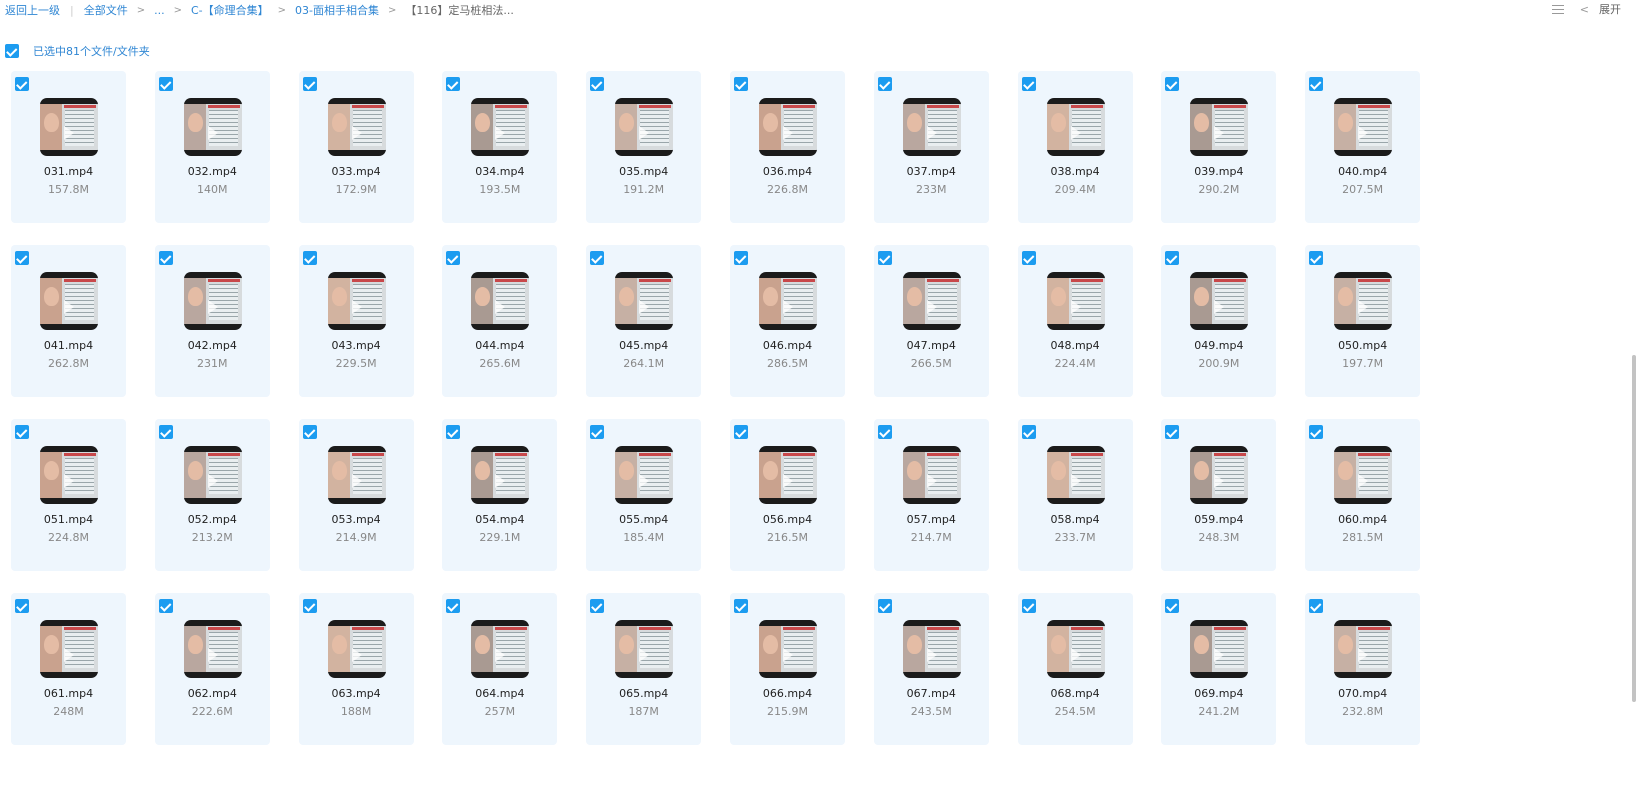 Image resolution: width=1639 pixels, height=799 pixels. What do you see at coordinates (1634, 528) in the screenshot?
I see `vertical-scrollbar` at bounding box center [1634, 528].